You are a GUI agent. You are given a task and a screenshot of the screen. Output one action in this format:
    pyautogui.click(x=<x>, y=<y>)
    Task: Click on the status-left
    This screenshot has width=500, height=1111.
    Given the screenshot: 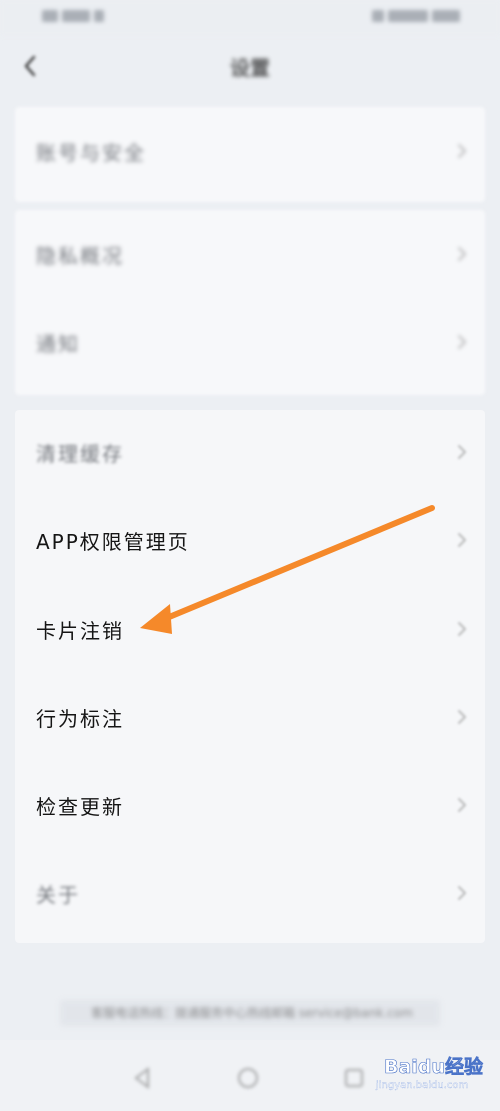 What is the action you would take?
    pyautogui.click(x=73, y=16)
    